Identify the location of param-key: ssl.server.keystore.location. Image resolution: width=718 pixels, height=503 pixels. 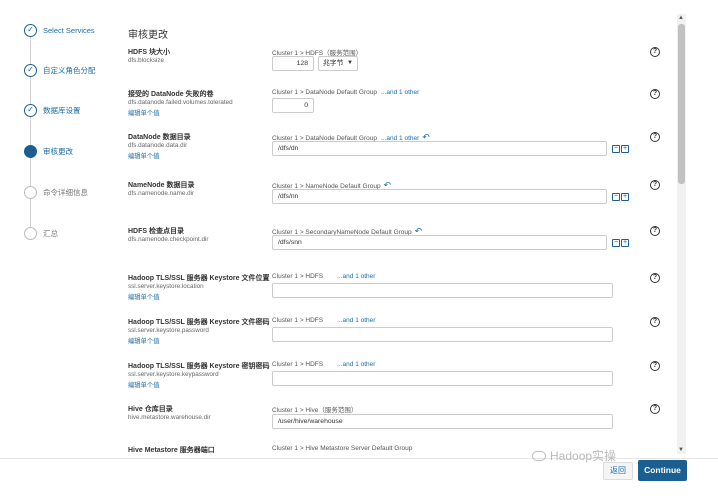
(166, 286).